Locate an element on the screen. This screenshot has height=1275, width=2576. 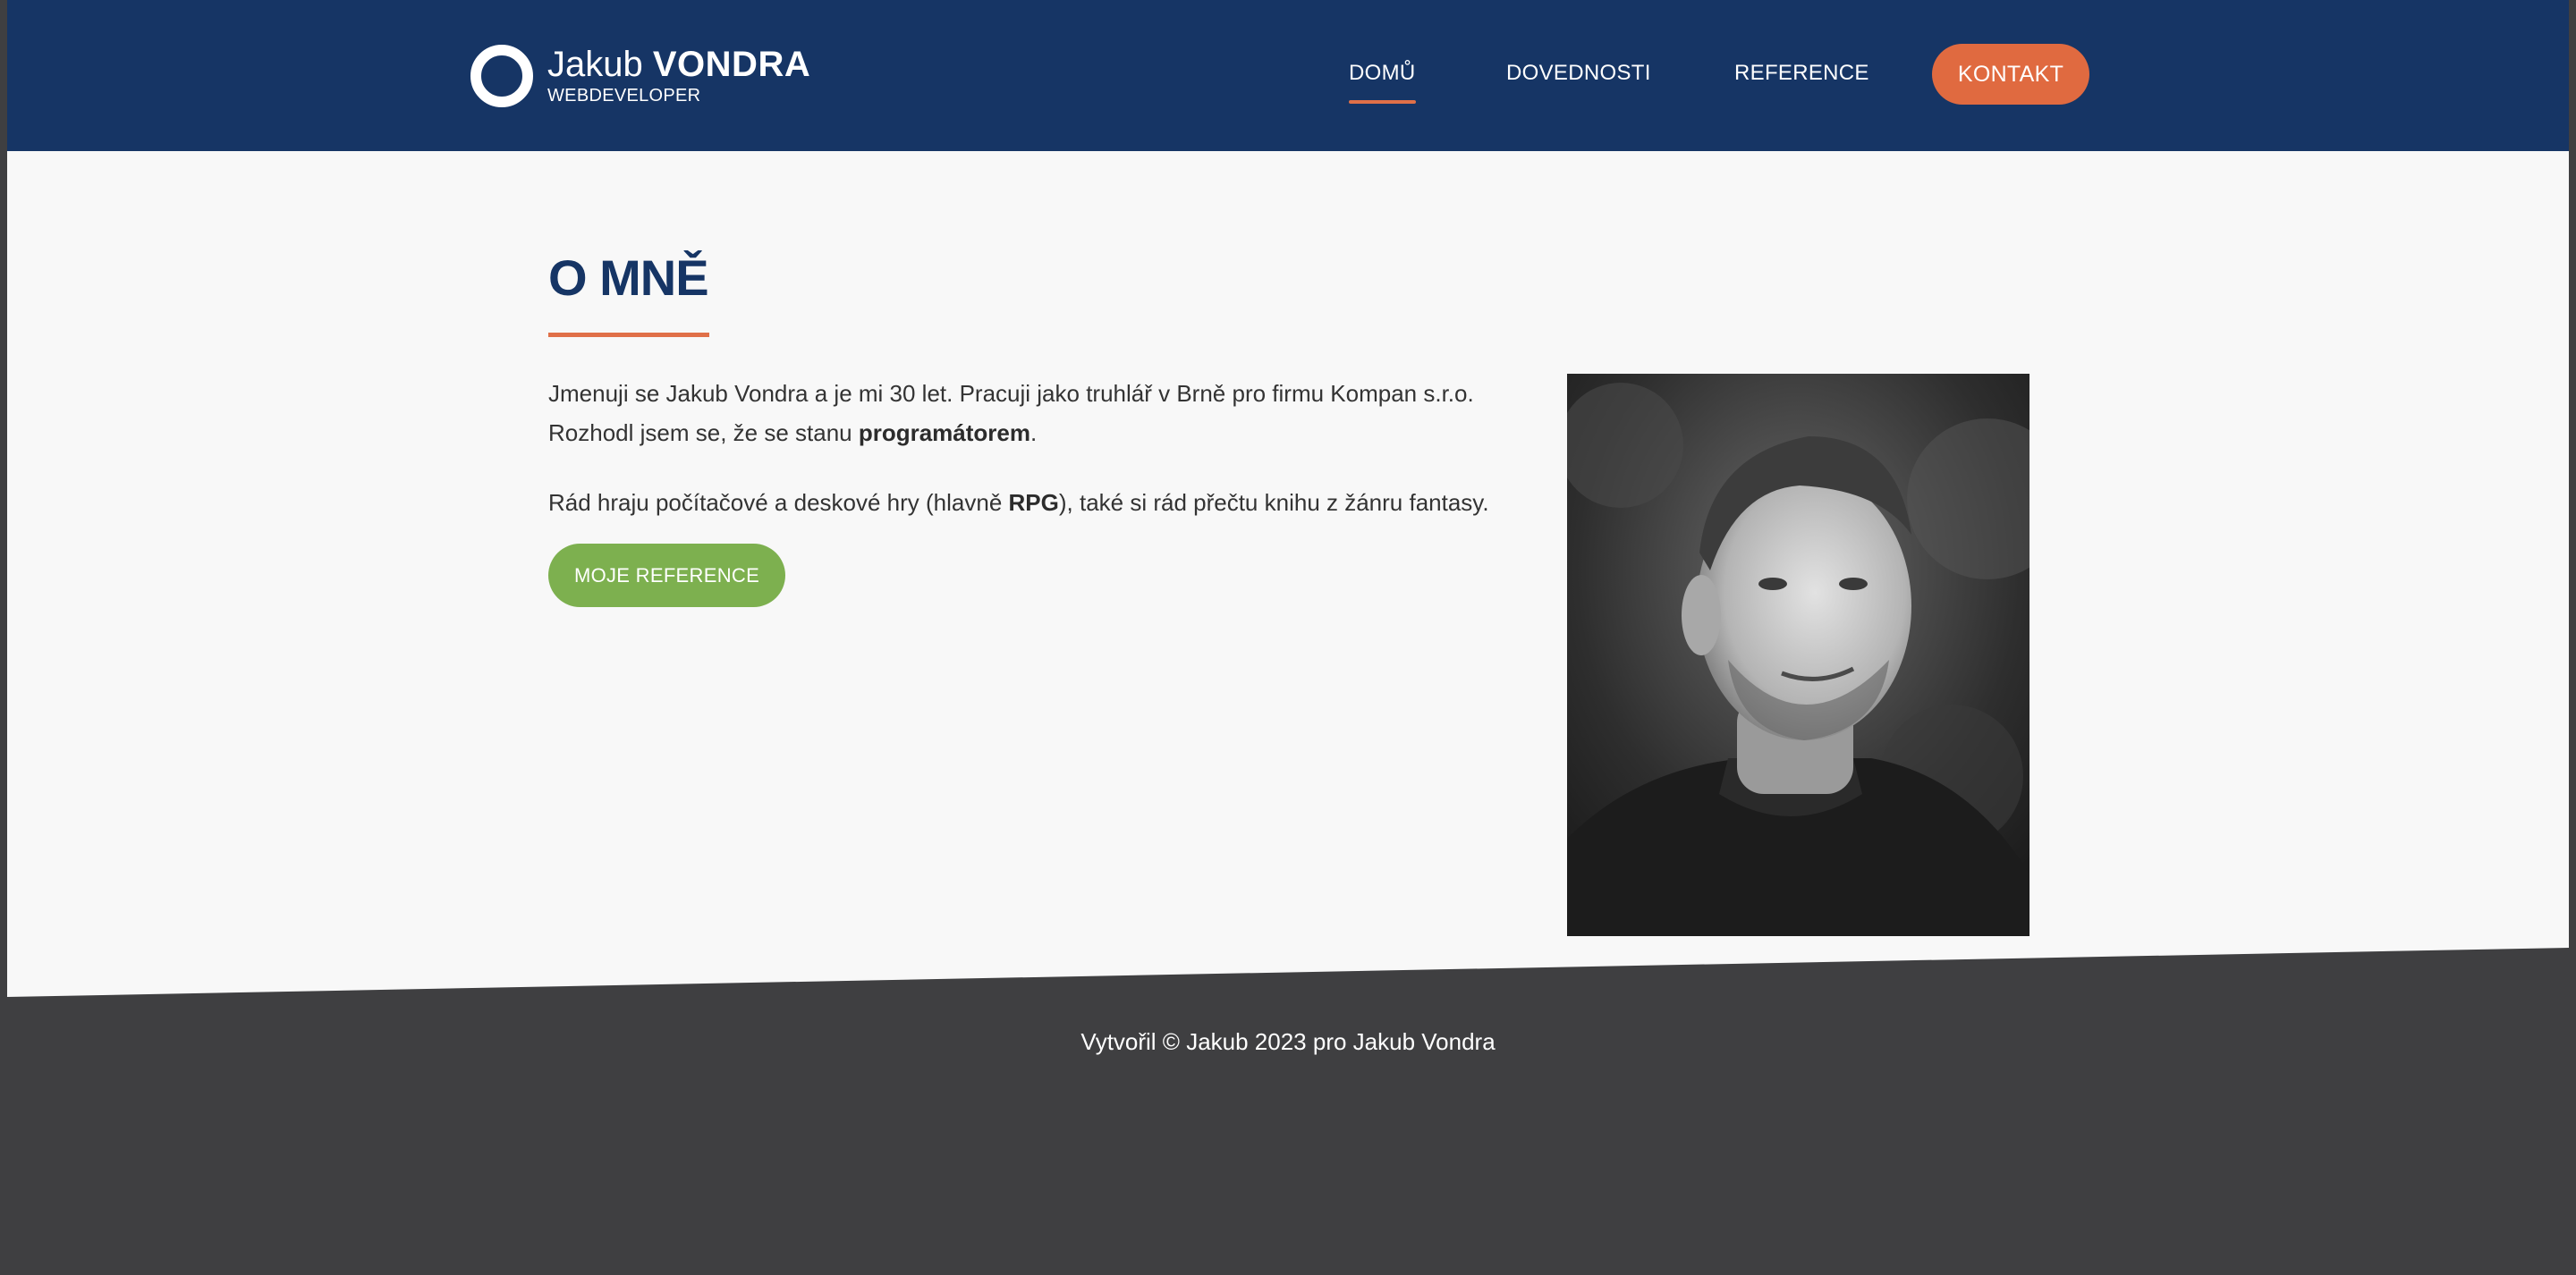
nav-item-reference: REFERENCE is located at coordinates (1801, 73).